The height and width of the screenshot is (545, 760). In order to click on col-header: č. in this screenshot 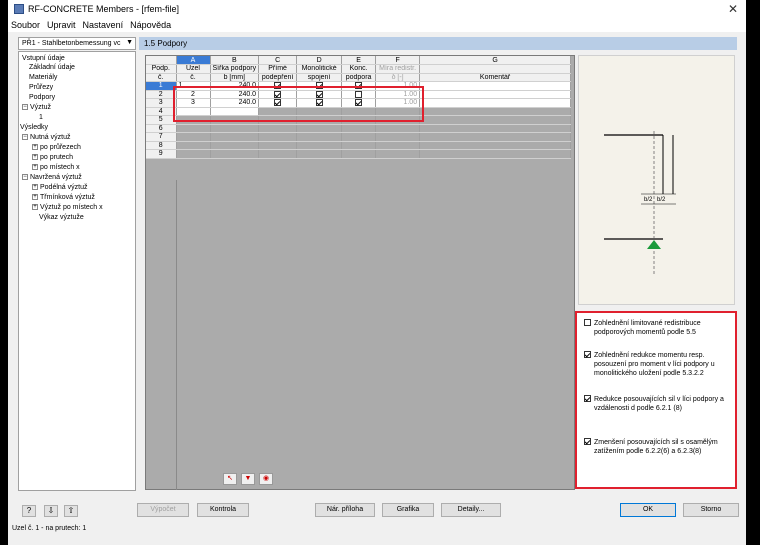, I will do `click(161, 77)`.